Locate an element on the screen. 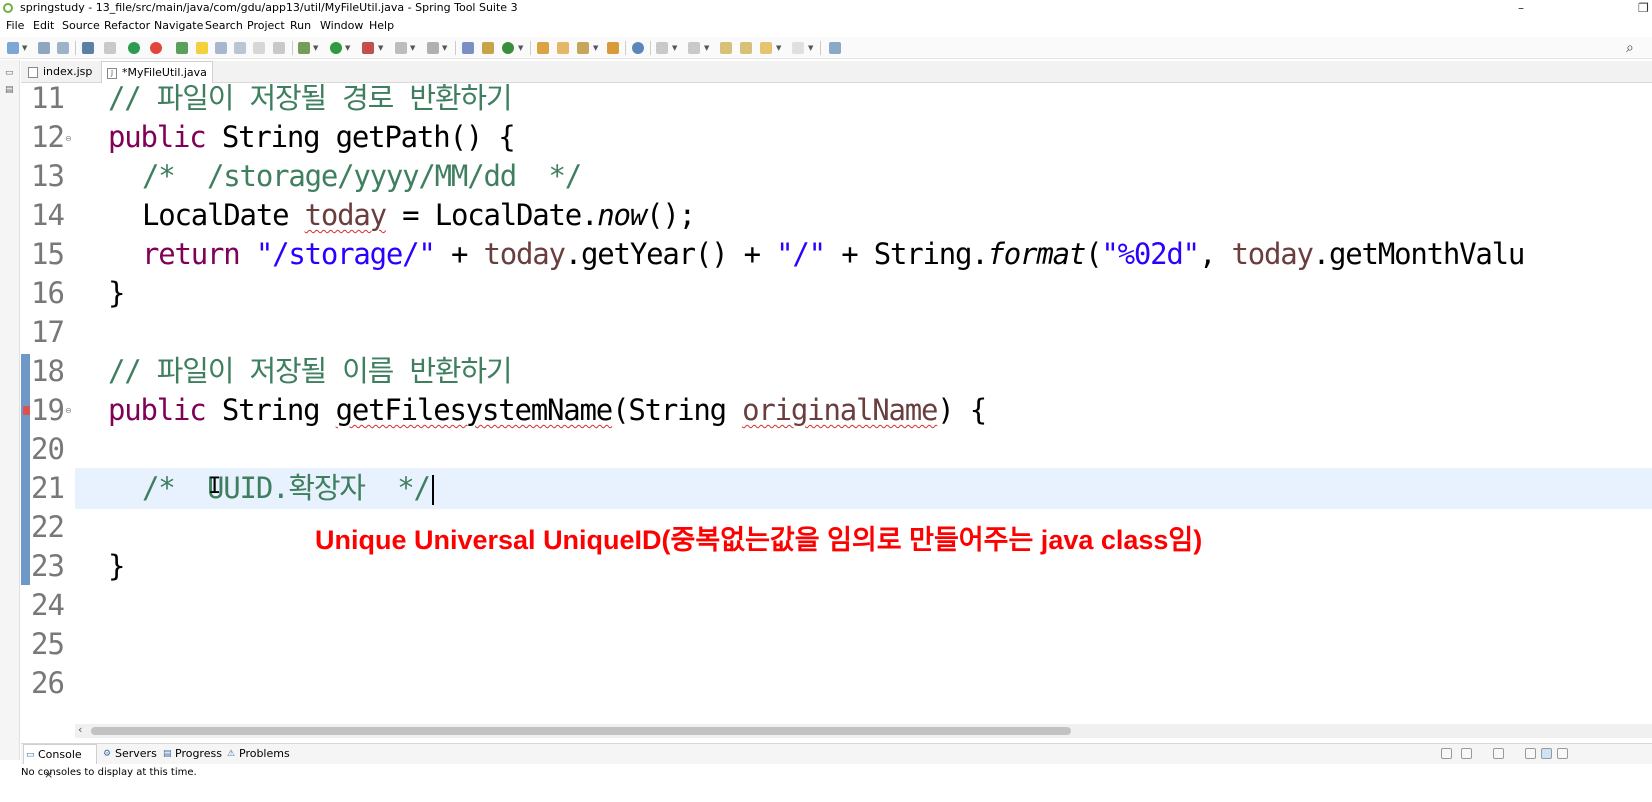  globe-icon is located at coordinates (638, 48).